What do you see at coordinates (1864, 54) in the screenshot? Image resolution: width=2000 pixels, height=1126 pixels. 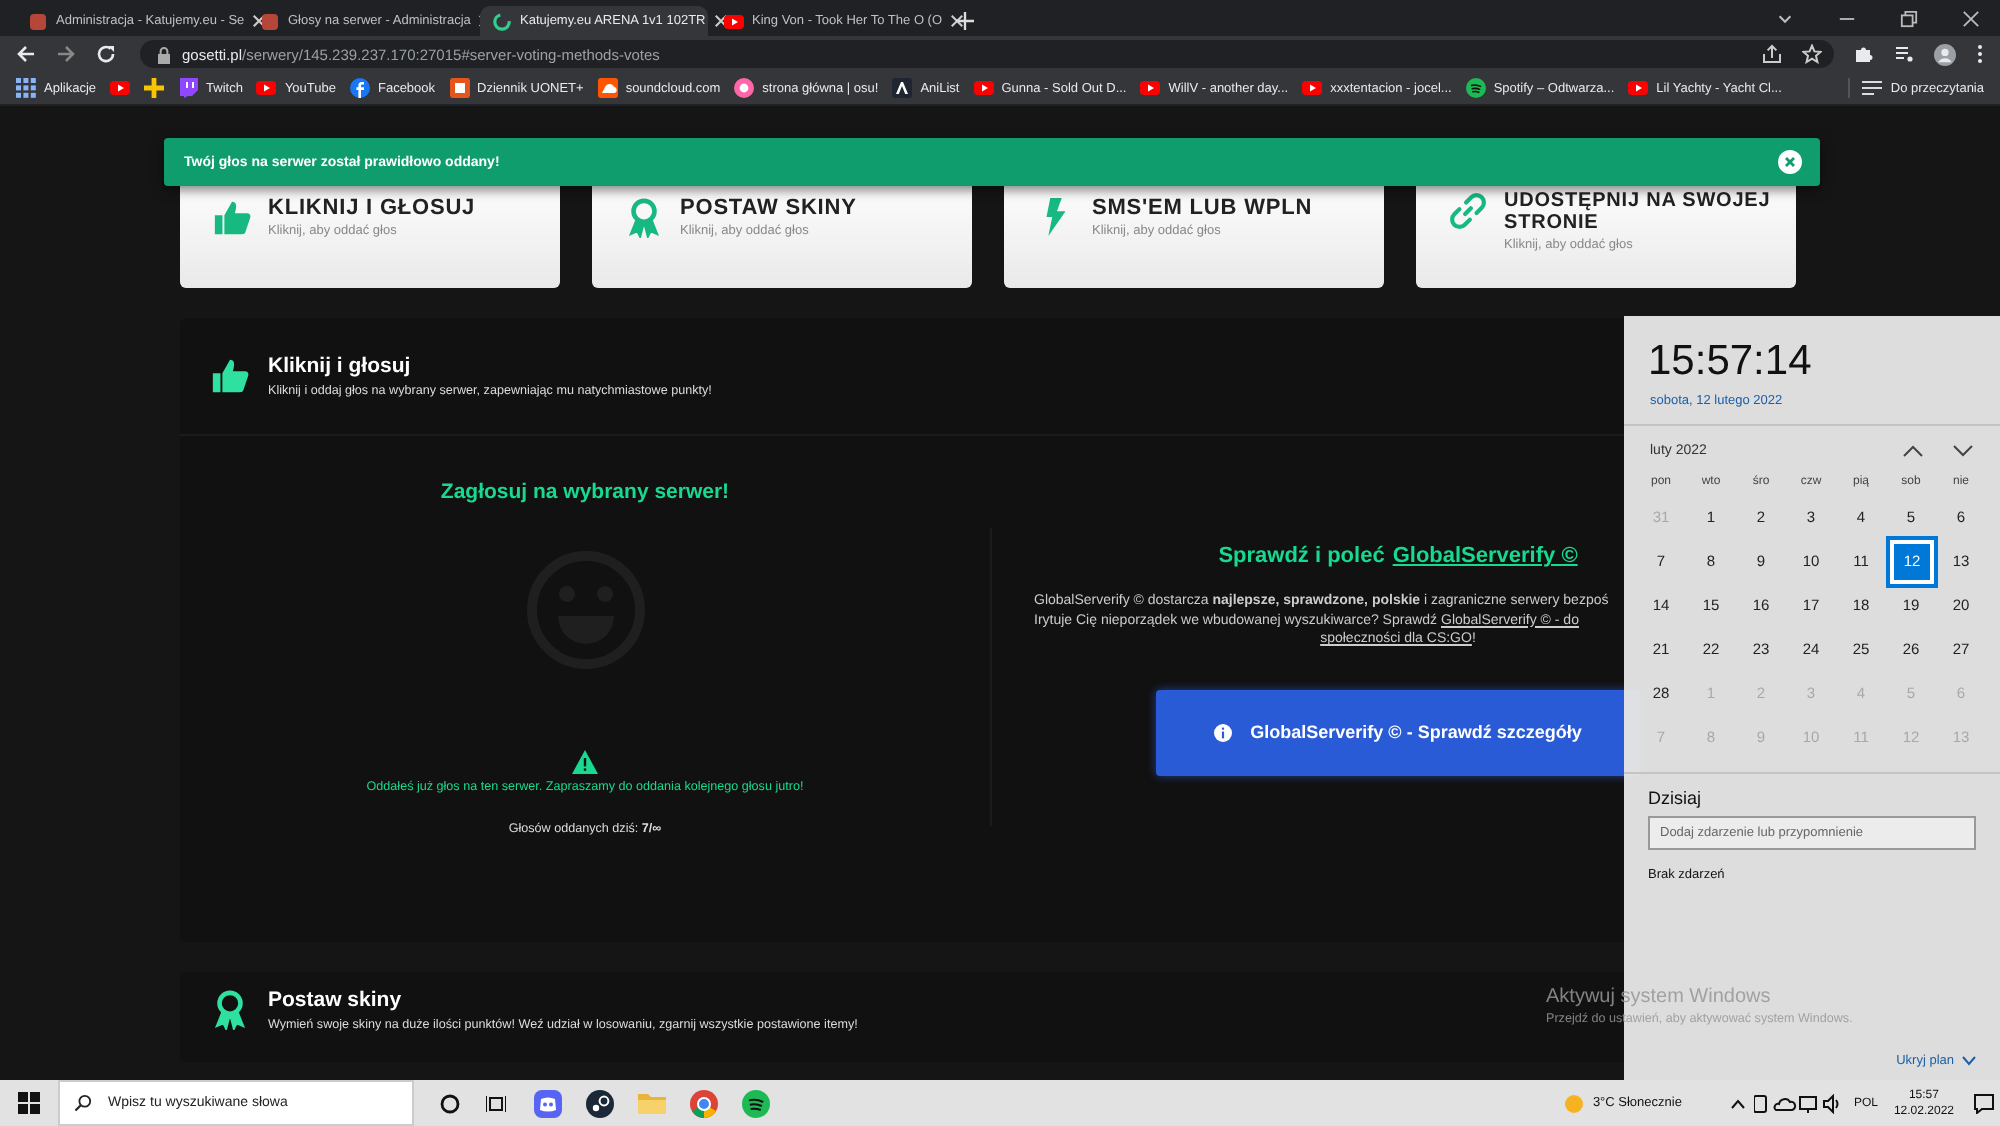 I see `puzzle-icon` at bounding box center [1864, 54].